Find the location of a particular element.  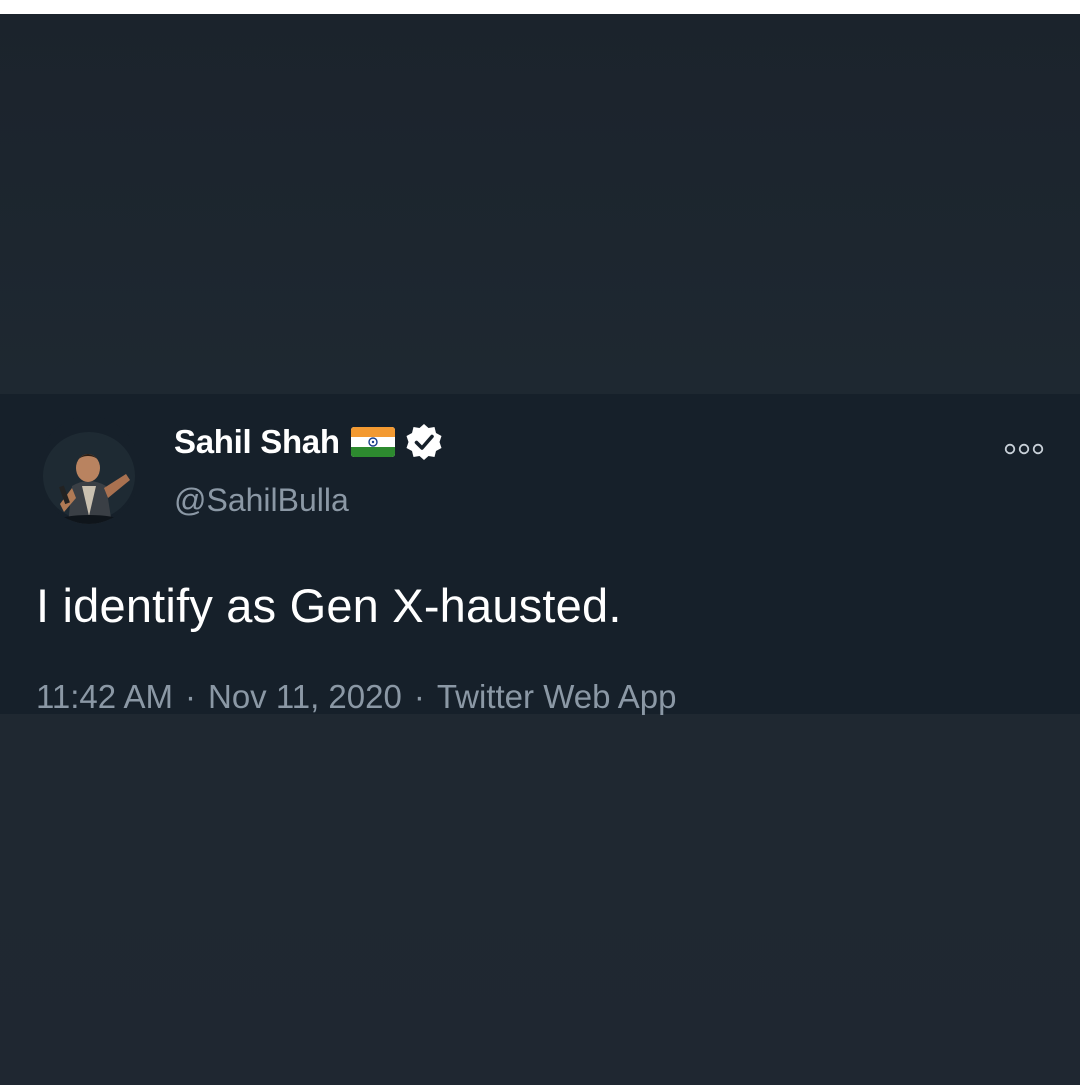

user-handle: @SahilBulla is located at coordinates (261, 500).